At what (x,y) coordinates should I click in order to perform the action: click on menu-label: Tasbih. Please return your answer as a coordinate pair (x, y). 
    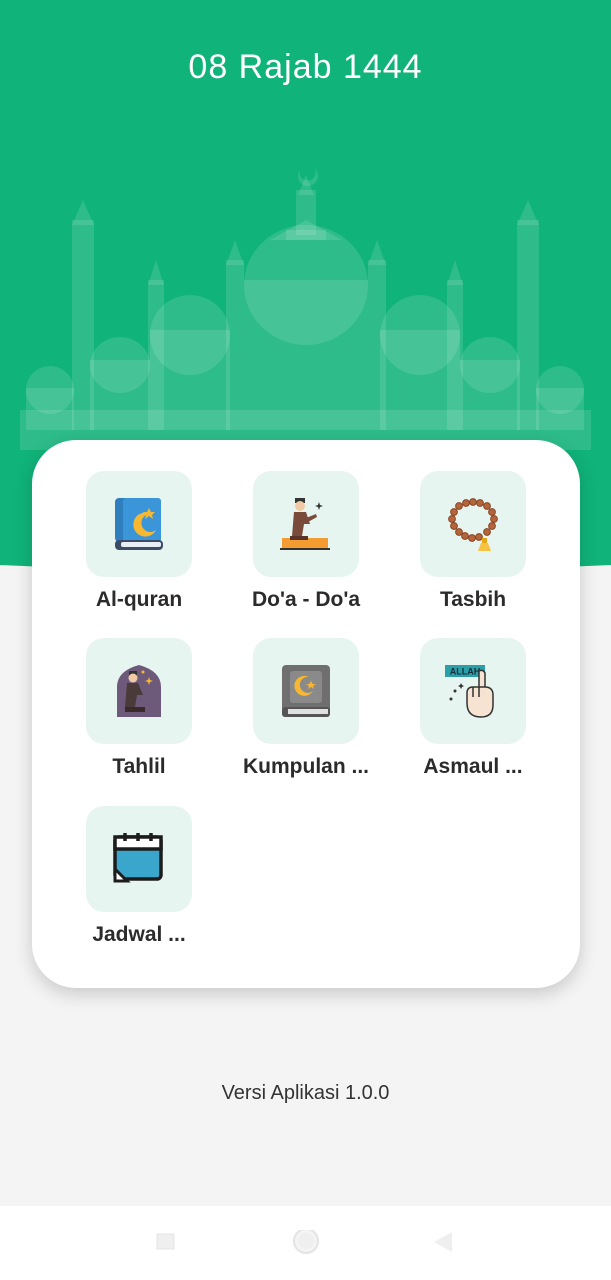
    Looking at the image, I should click on (473, 599).